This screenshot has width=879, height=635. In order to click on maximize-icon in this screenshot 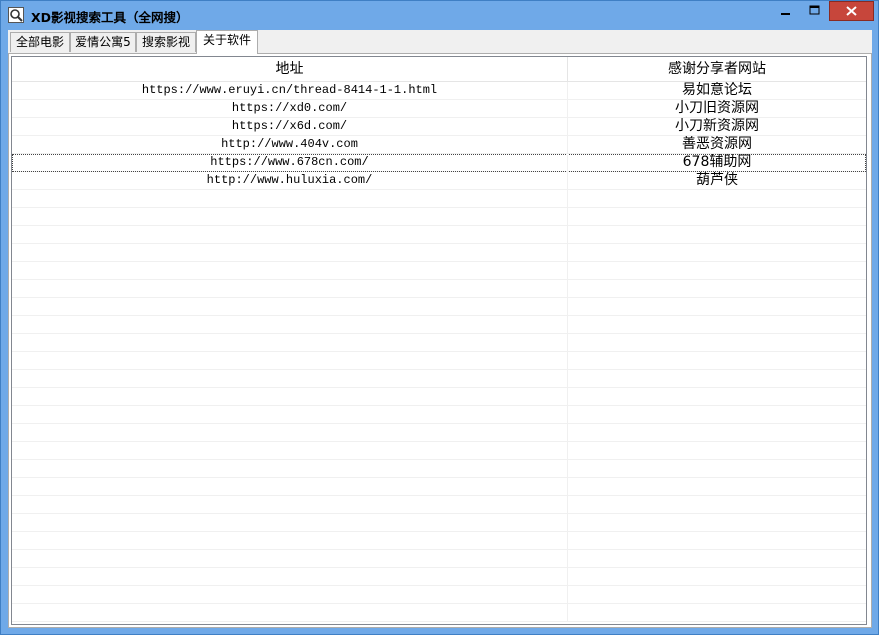, I will do `click(814, 10)`.